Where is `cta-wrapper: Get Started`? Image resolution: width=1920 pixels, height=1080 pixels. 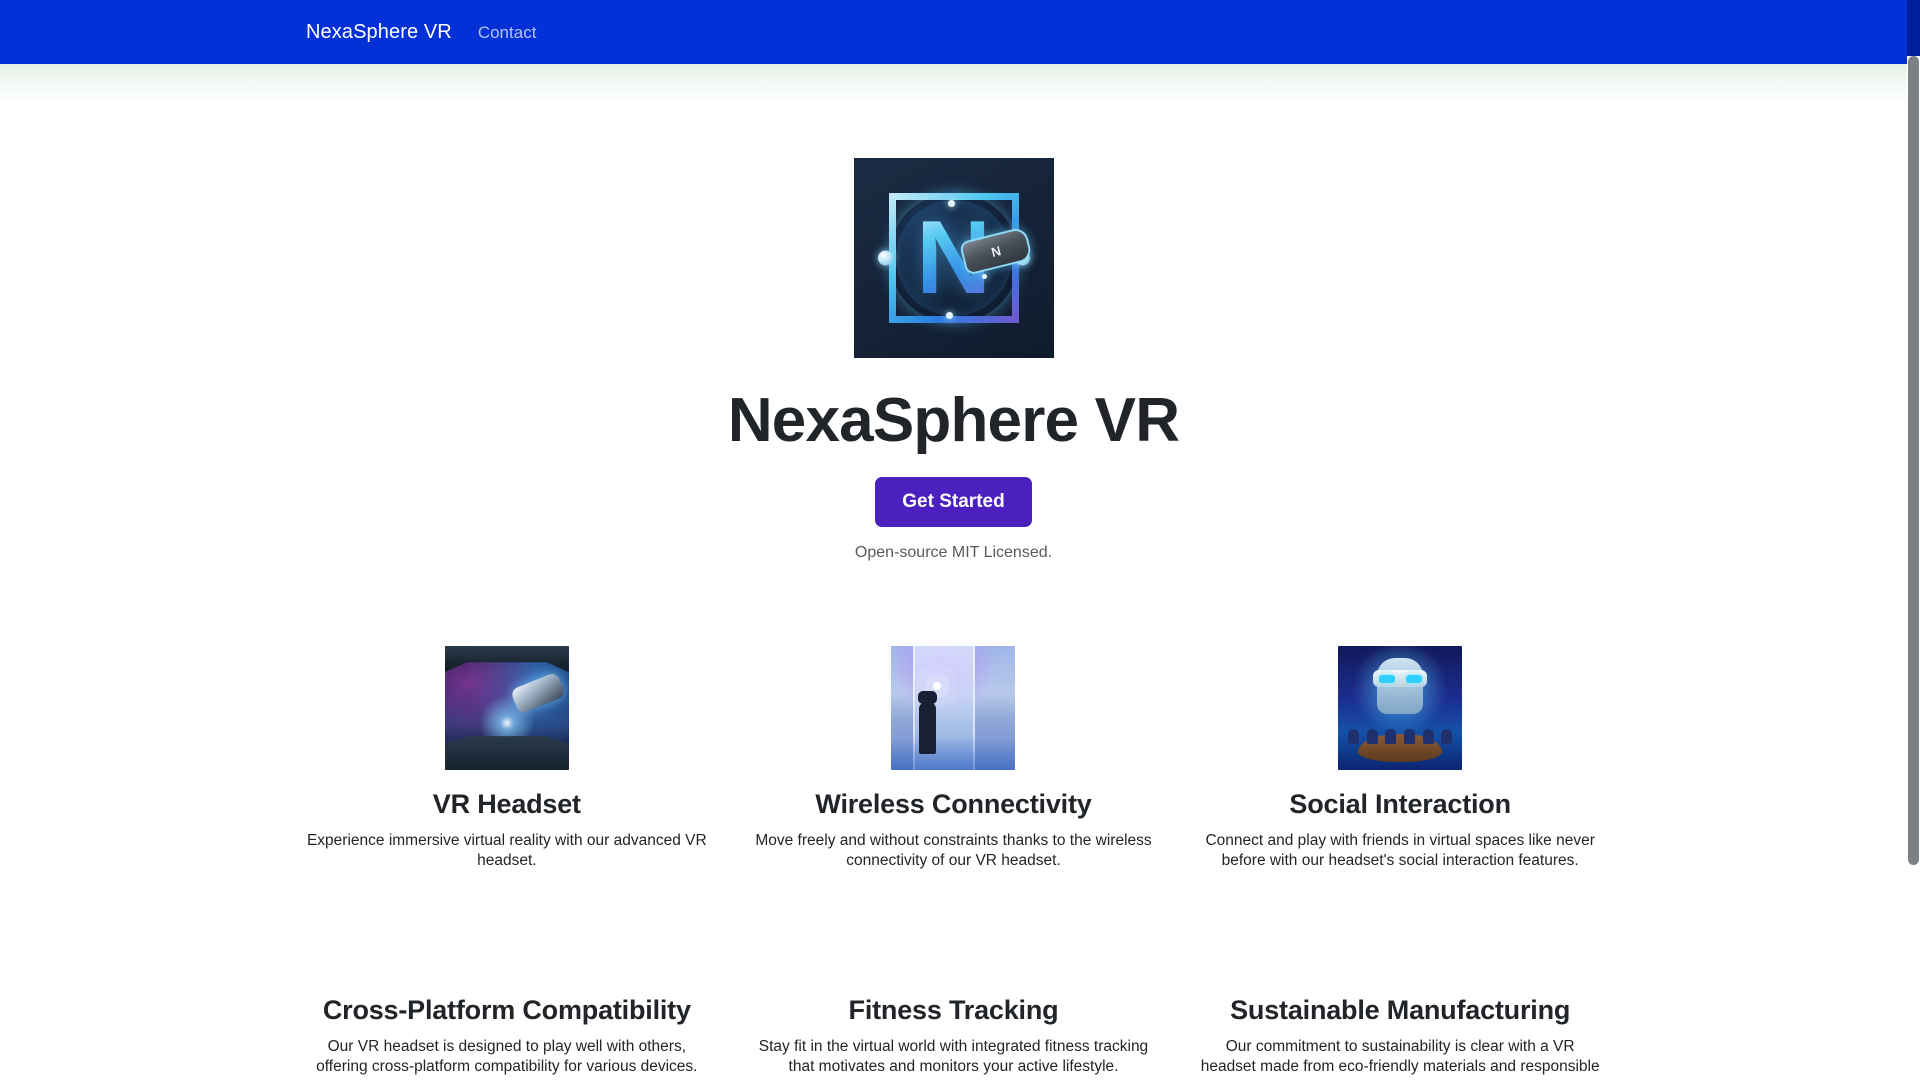
cta-wrapper: Get Started is located at coordinates (953, 502).